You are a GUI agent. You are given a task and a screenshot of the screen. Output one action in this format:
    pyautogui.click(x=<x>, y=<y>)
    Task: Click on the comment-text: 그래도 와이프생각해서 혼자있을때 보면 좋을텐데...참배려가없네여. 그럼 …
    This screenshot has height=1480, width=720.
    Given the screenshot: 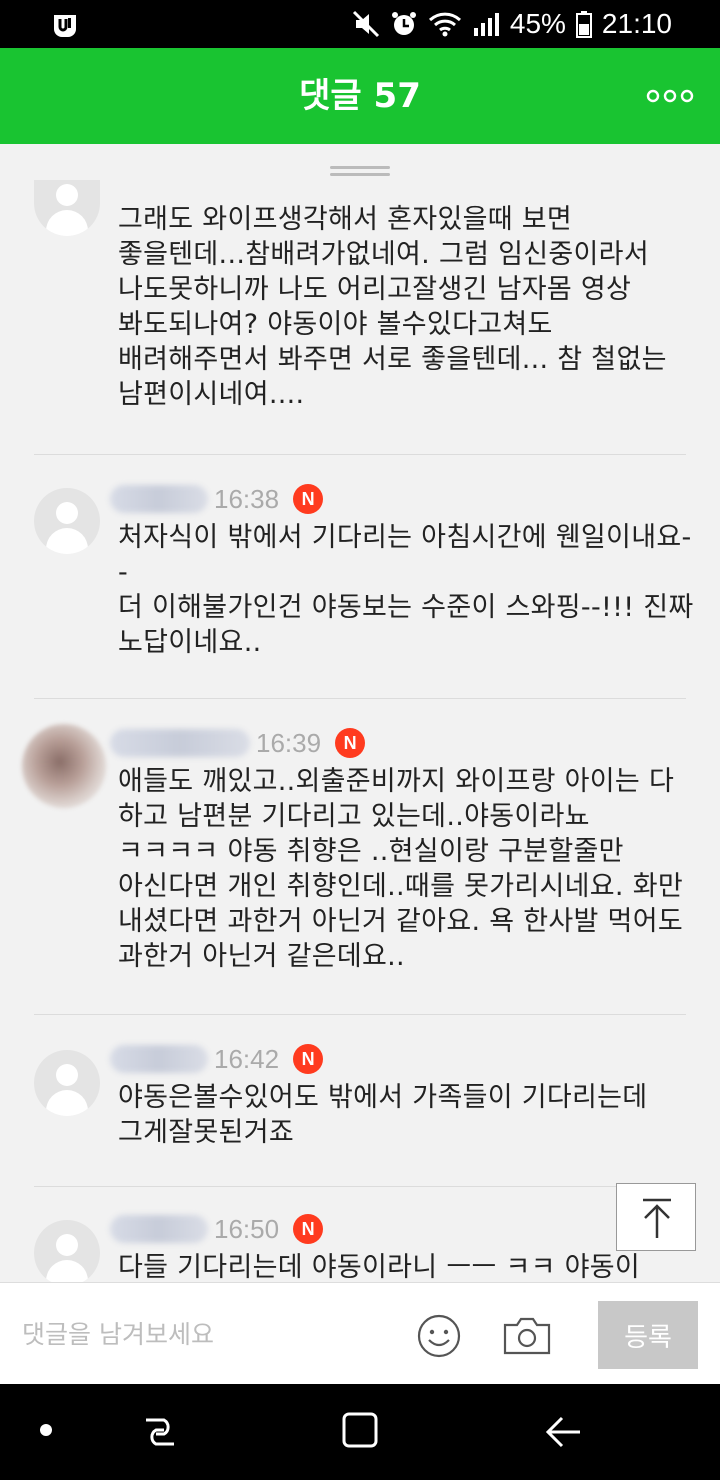 What is the action you would take?
    pyautogui.click(x=392, y=307)
    